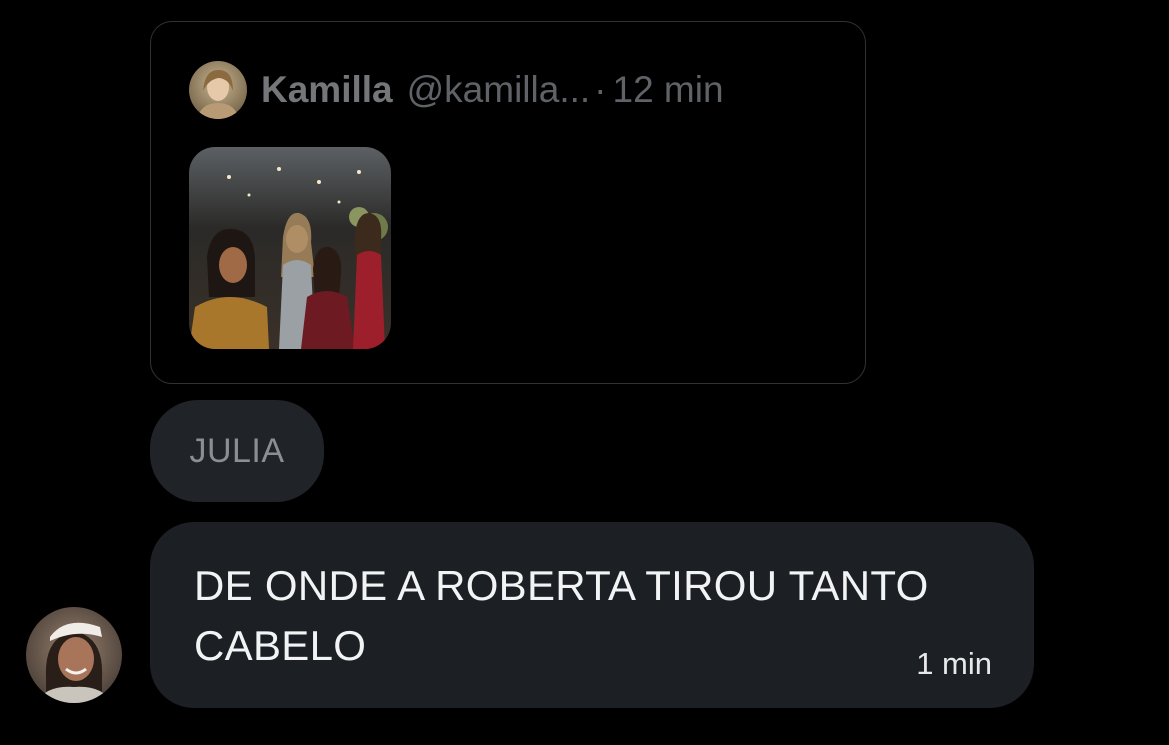 The width and height of the screenshot is (1169, 745). Describe the element at coordinates (218, 90) in the screenshot. I see `quoted-author-avatar` at that location.